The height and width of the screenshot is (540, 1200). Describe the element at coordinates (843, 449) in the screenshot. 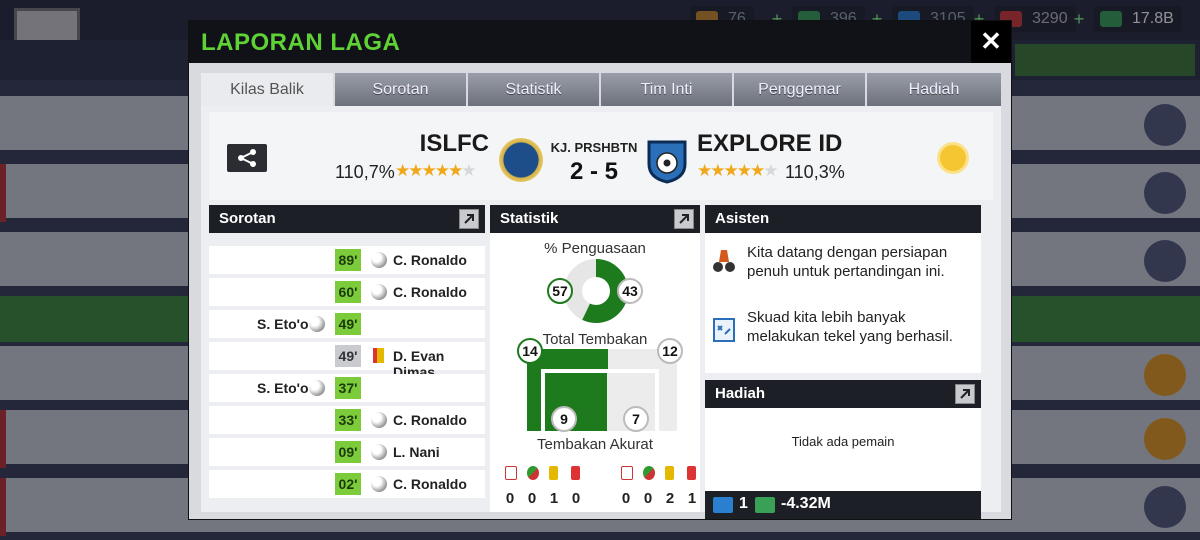

I see `rewards-body` at that location.